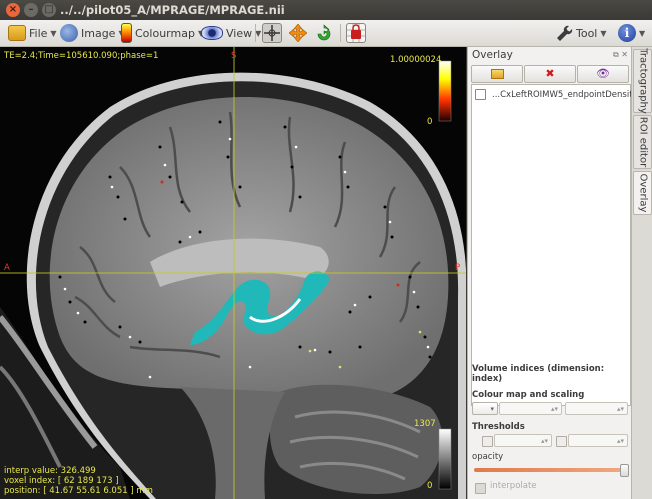 This screenshot has width=652, height=499. What do you see at coordinates (492, 55) in the screenshot?
I see `panel-title: Overlay` at bounding box center [492, 55].